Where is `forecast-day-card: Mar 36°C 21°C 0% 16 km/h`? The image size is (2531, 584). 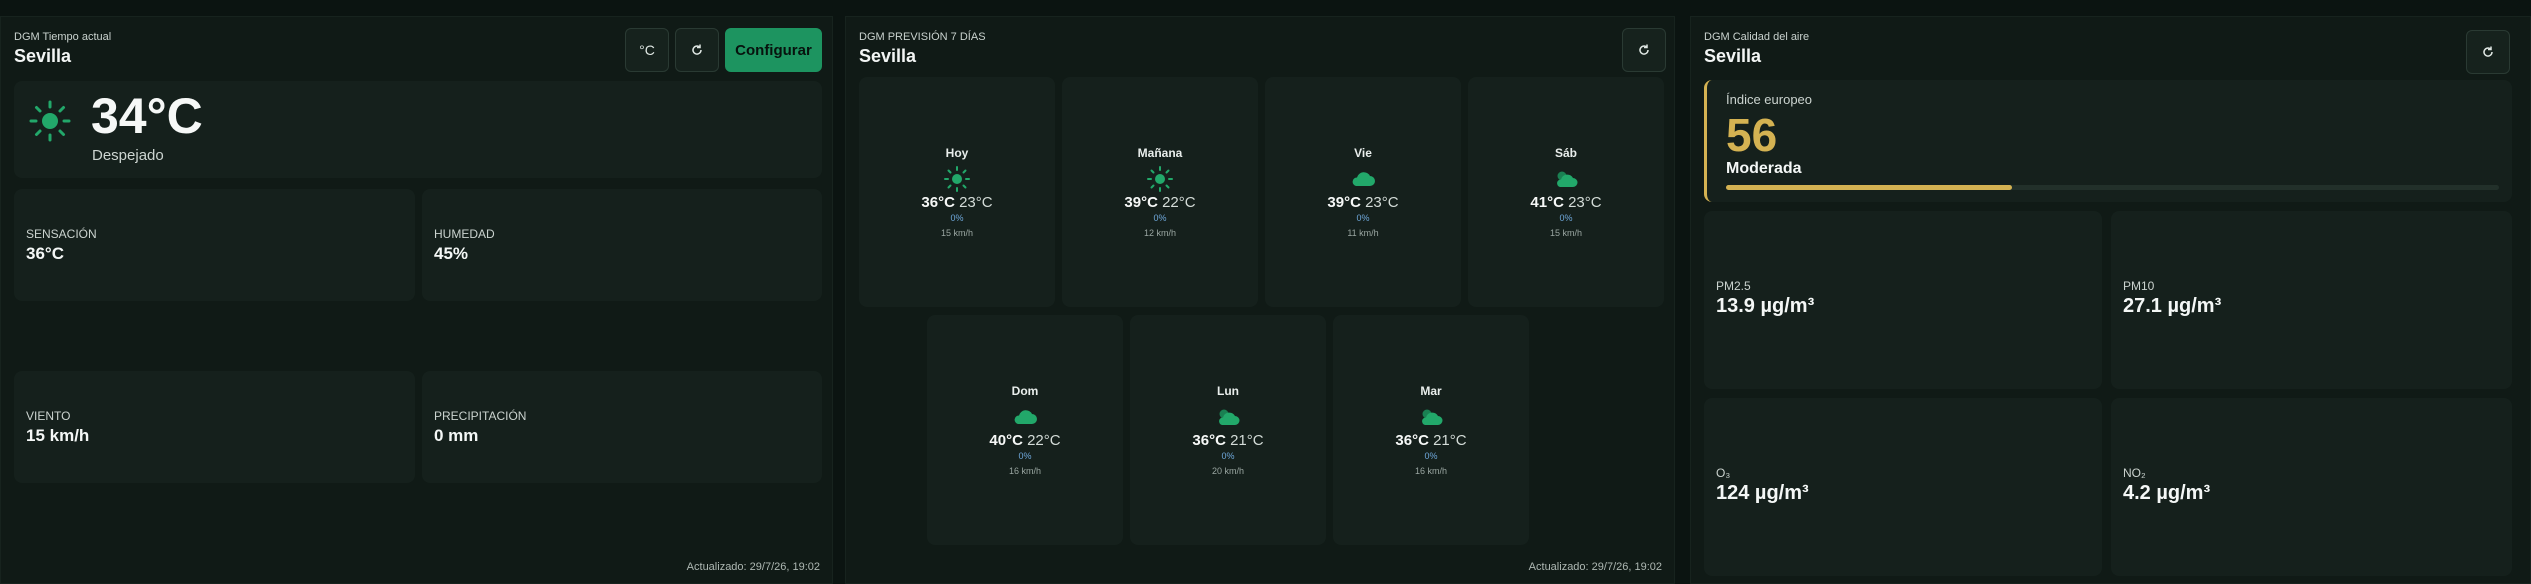
forecast-day-card: Mar 36°C 21°C 0% 16 km/h is located at coordinates (1431, 430).